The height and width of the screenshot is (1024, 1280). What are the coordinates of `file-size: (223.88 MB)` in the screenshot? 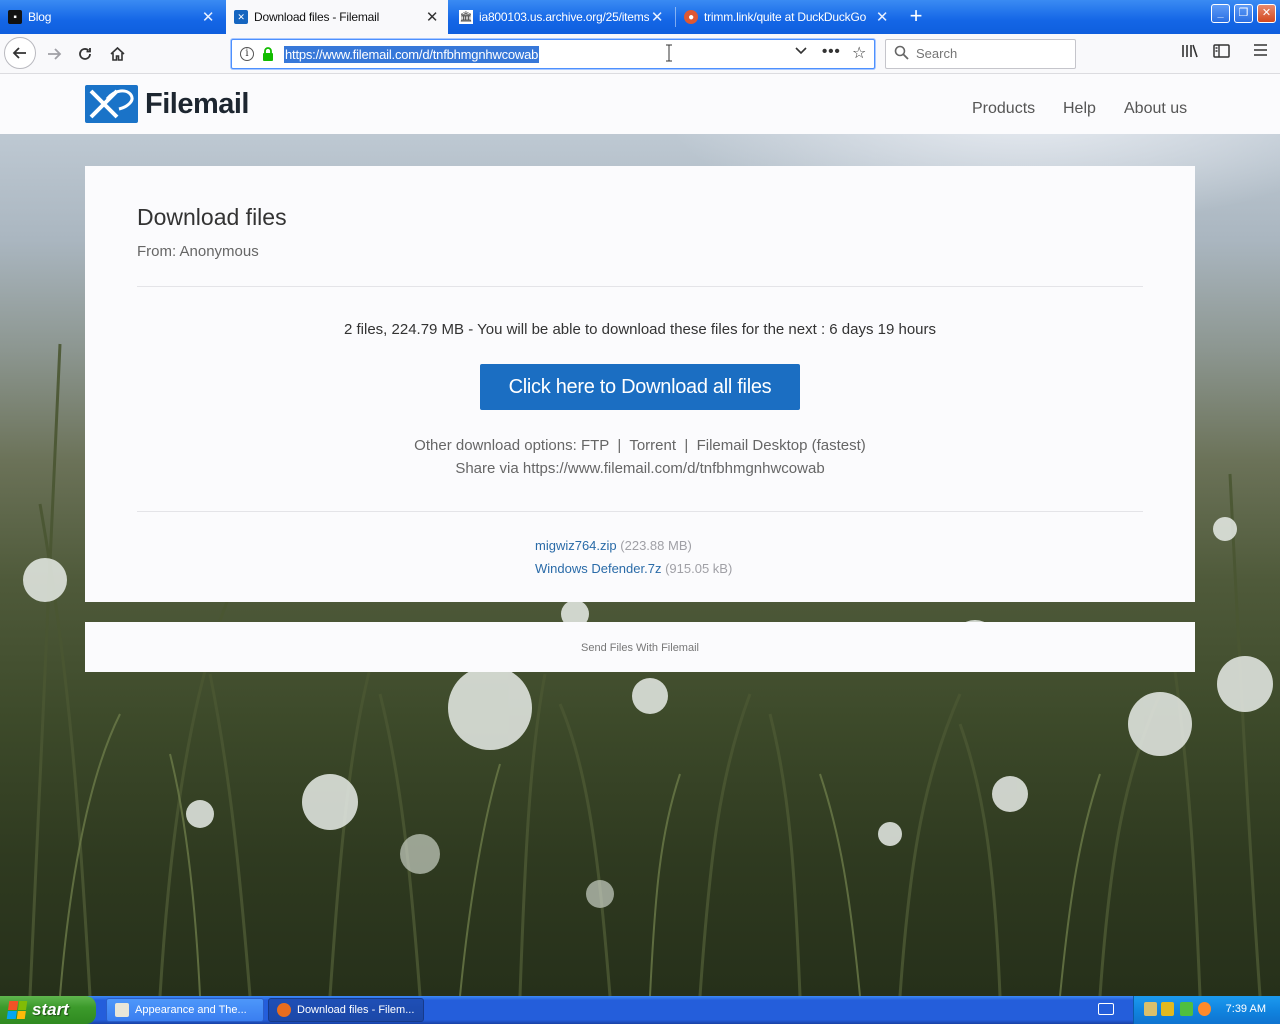 It's located at (656, 545).